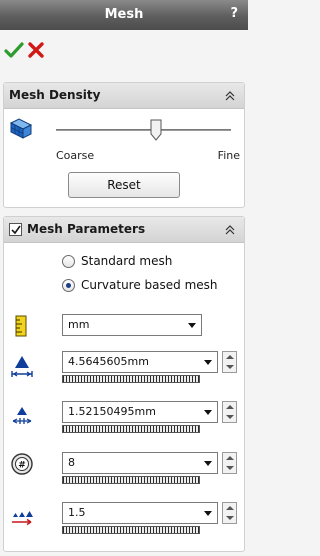  Describe the element at coordinates (132, 325) in the screenshot. I see `units-select: mm` at that location.